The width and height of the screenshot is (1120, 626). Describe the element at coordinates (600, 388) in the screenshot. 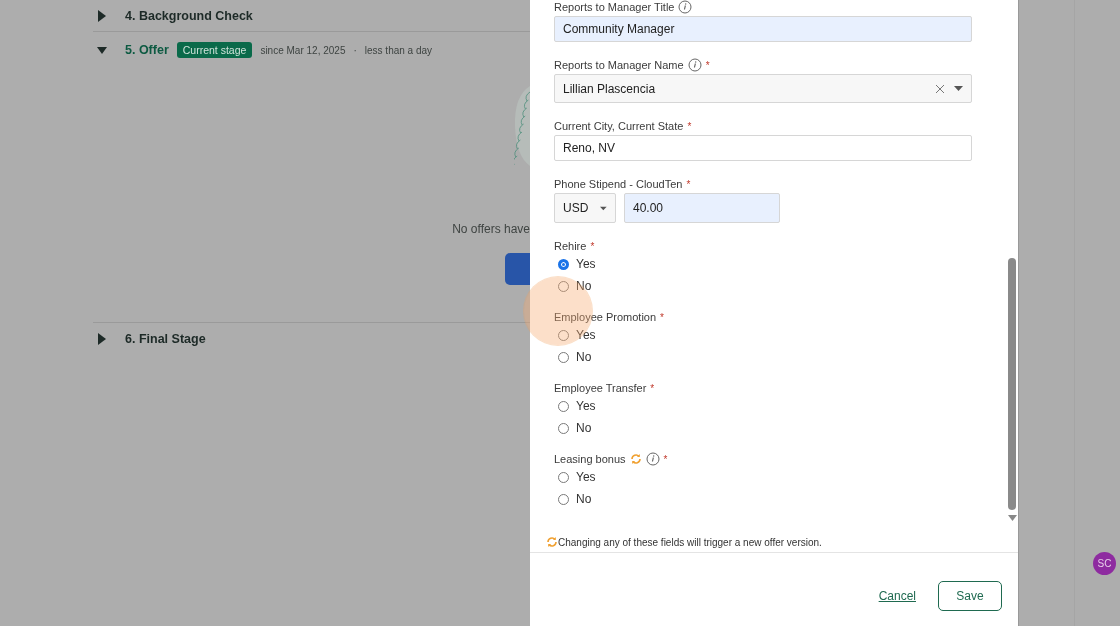

I see `field-label: Employee Transfer` at that location.